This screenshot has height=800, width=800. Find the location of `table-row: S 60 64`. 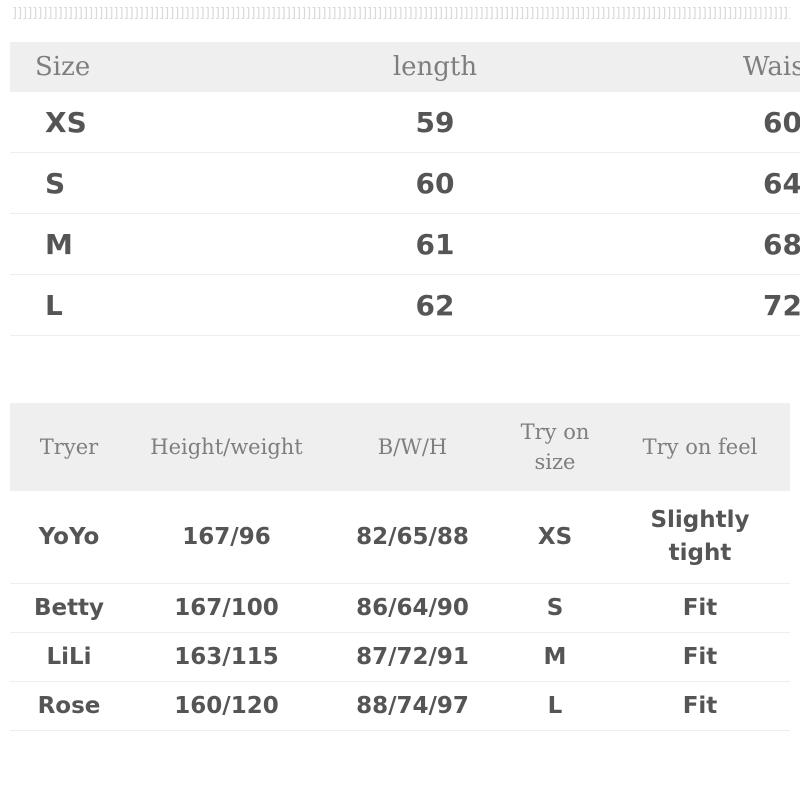

table-row: S 60 64 is located at coordinates (405, 183).